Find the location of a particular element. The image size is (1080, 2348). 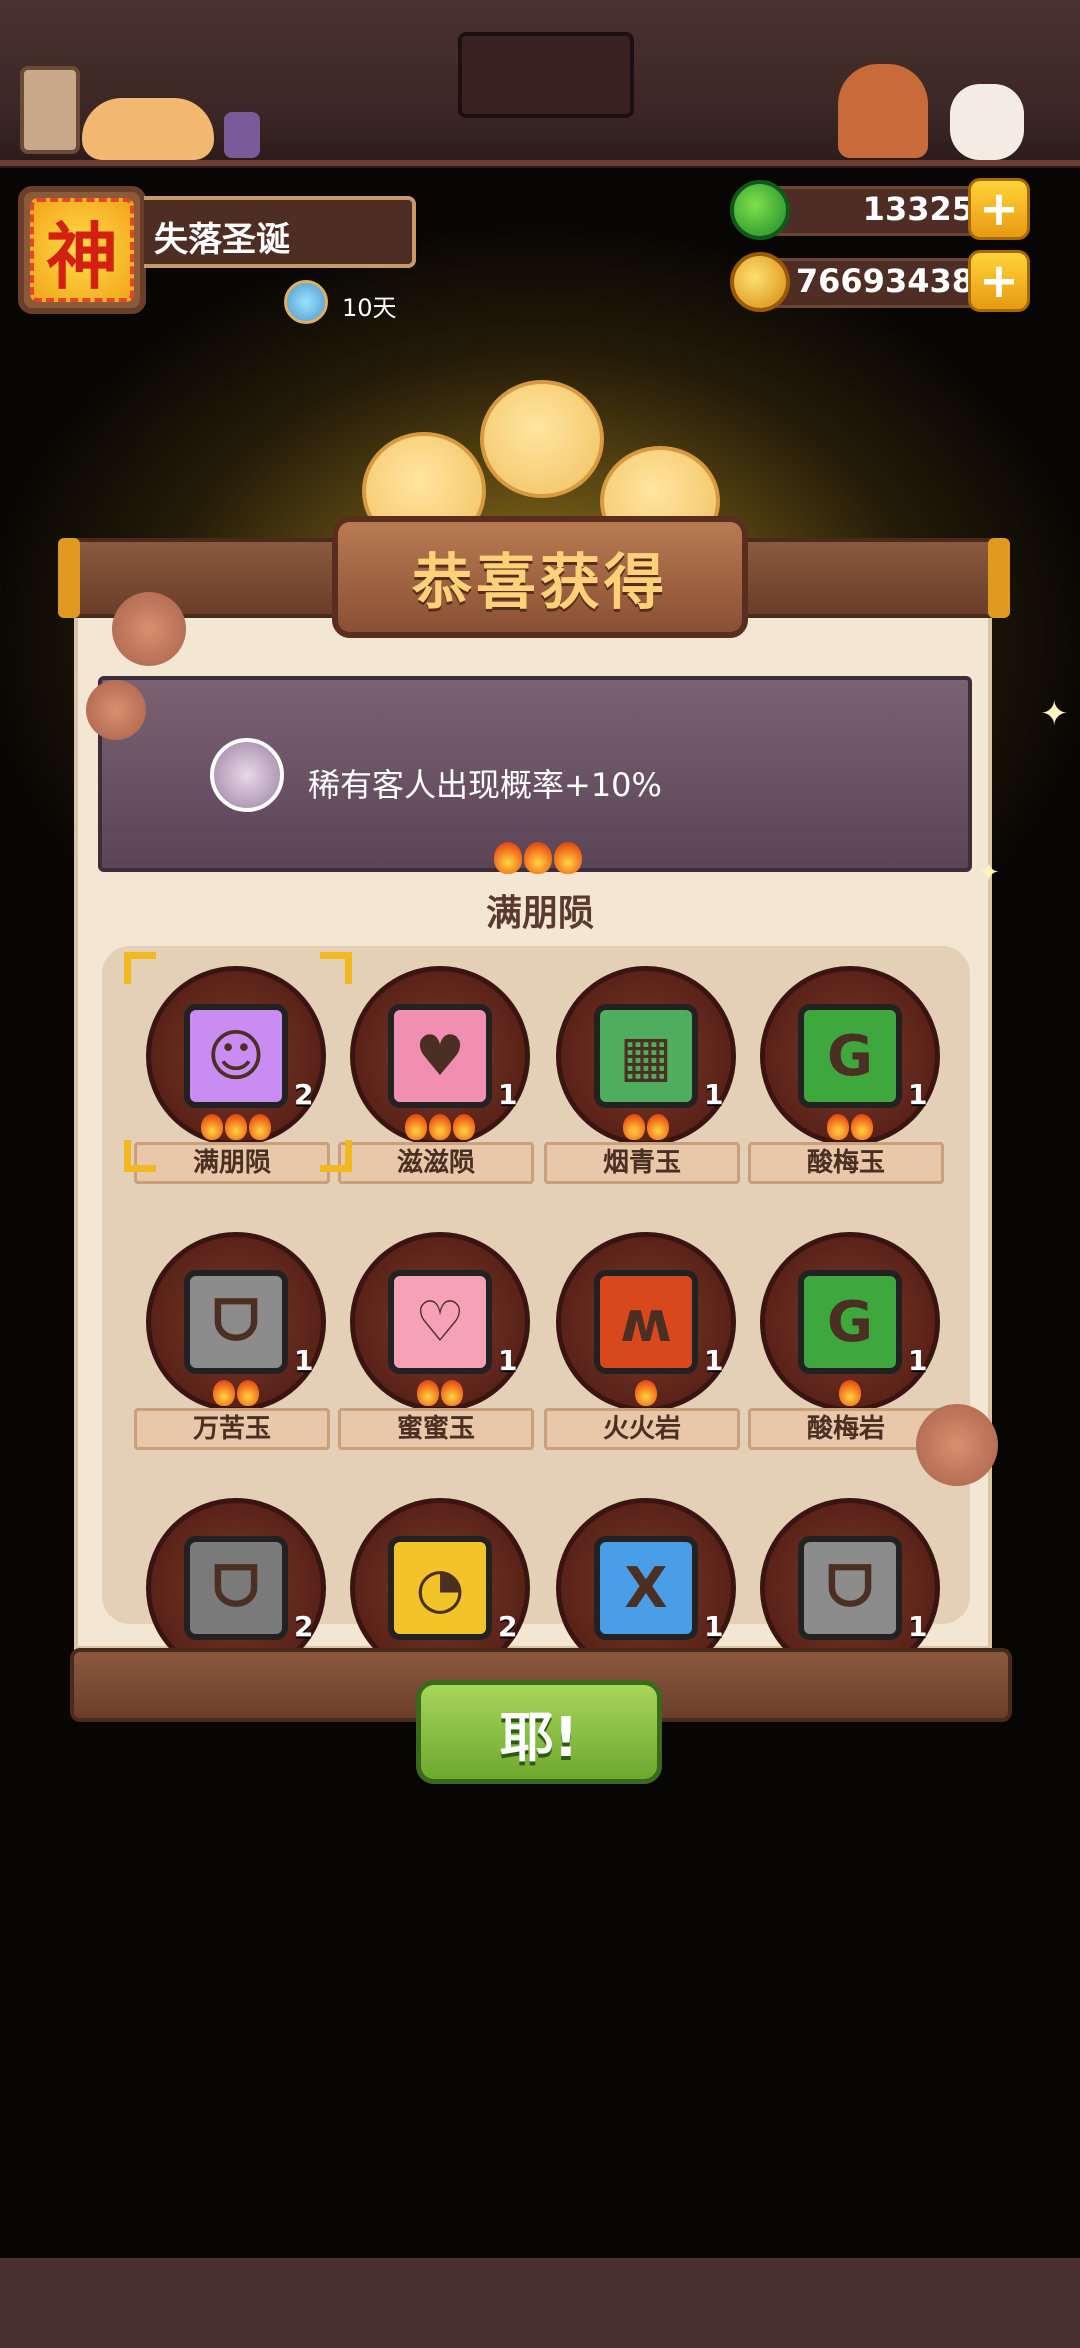

series-flame-rating is located at coordinates (538, 858).